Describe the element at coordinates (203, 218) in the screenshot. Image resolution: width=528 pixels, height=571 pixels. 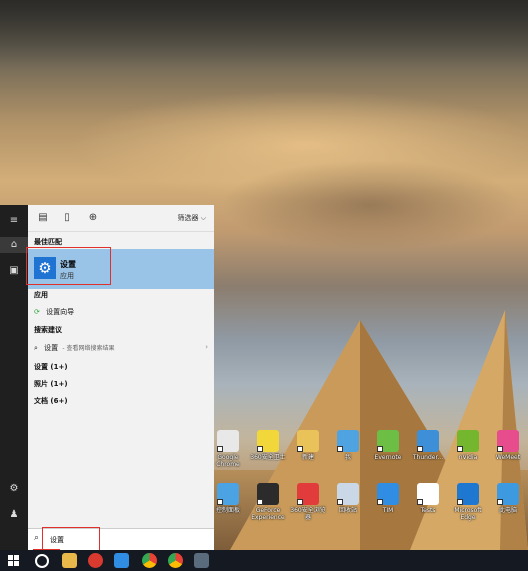
I see `chevron-down-icon: ⌵` at that location.